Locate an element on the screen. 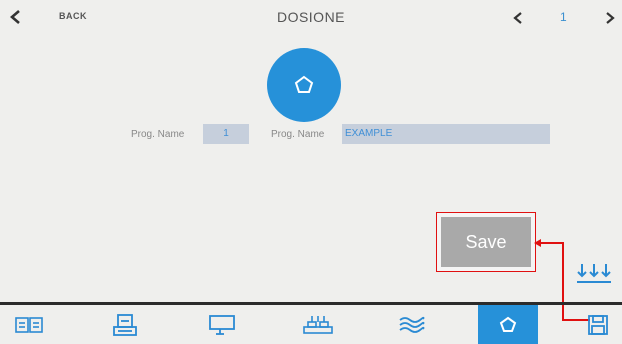  save-icon is located at coordinates (598, 324).